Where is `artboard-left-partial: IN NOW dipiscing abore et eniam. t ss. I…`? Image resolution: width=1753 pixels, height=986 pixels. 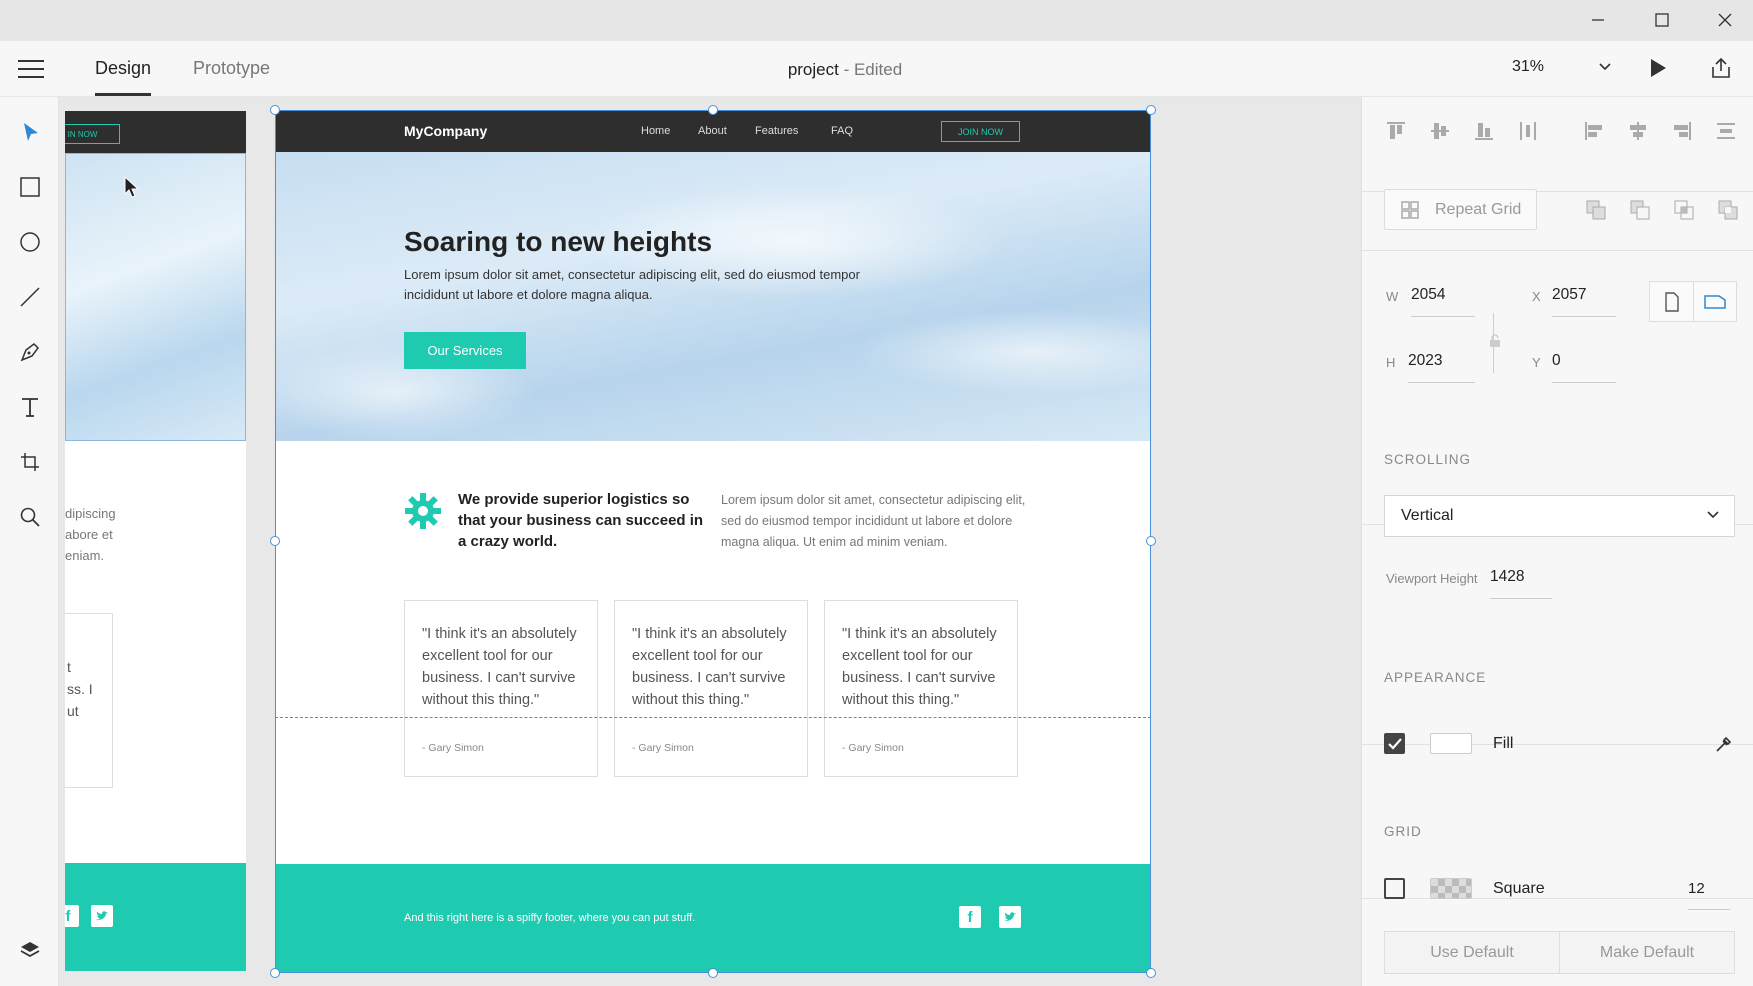 artboard-left-partial: IN NOW dipiscing abore et eniam. t ss. I… is located at coordinates (155, 541).